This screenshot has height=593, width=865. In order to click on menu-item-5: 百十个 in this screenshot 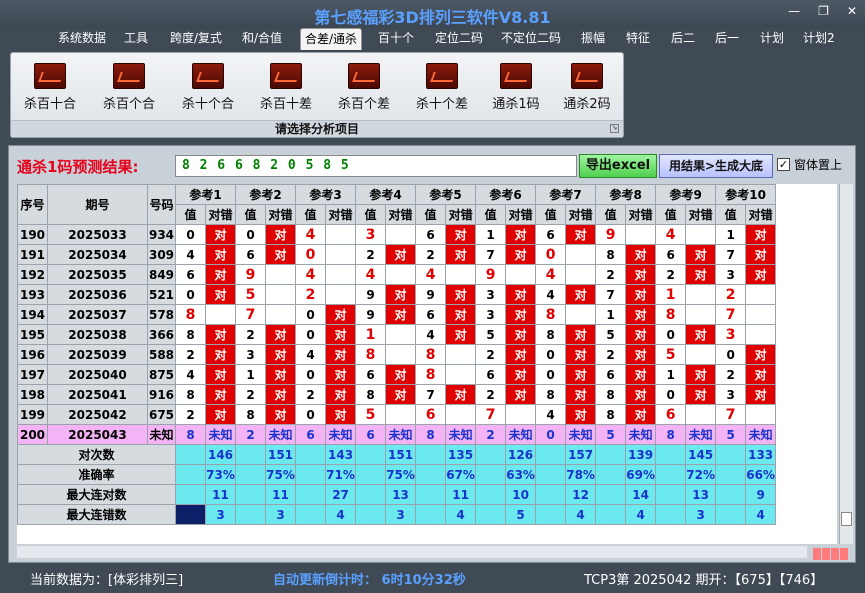, I will do `click(396, 39)`.